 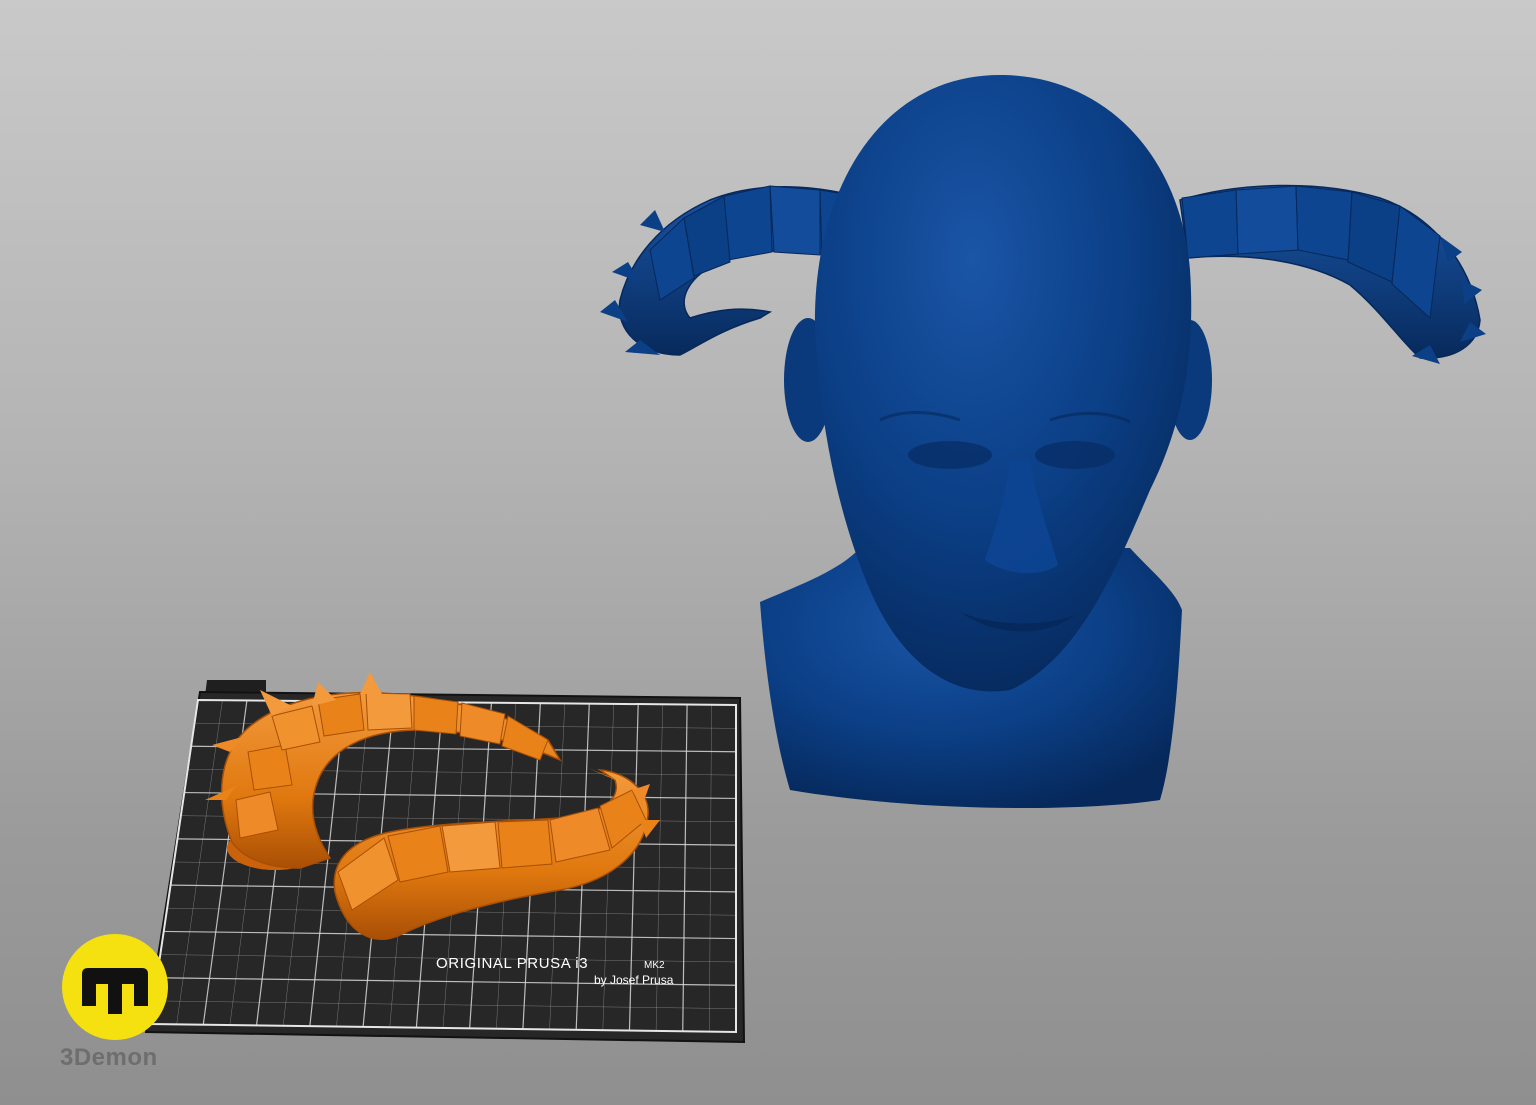 I want to click on bed-title: ORIGINAL PRUSA i3, so click(x=512, y=963).